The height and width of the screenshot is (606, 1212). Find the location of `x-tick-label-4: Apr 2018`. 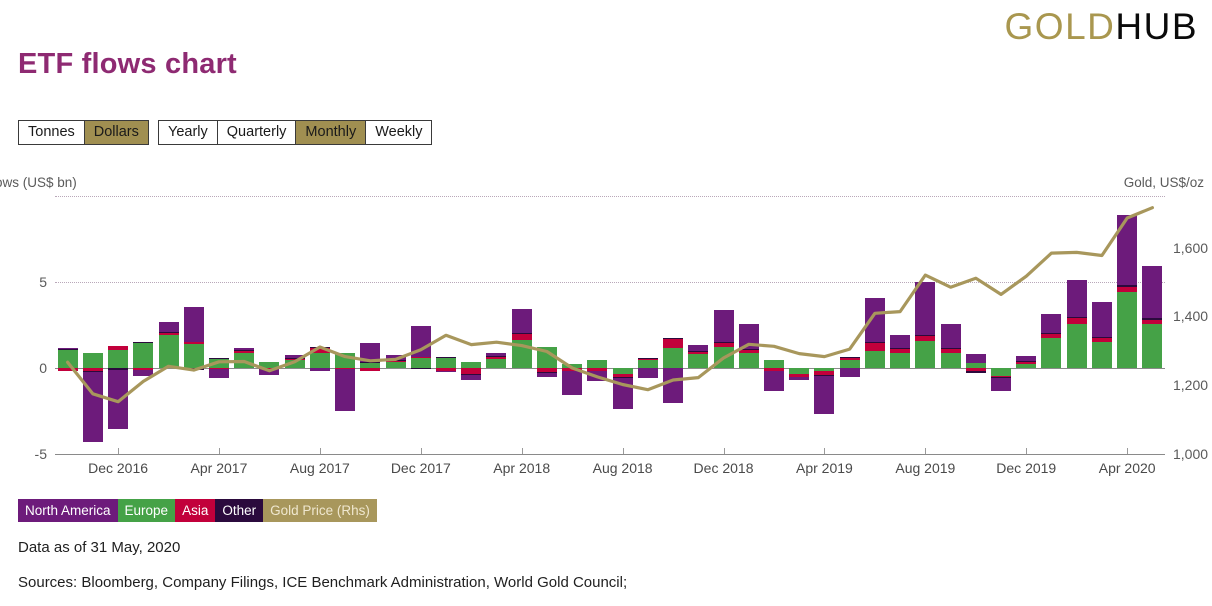

x-tick-label-4: Apr 2018 is located at coordinates (522, 468).